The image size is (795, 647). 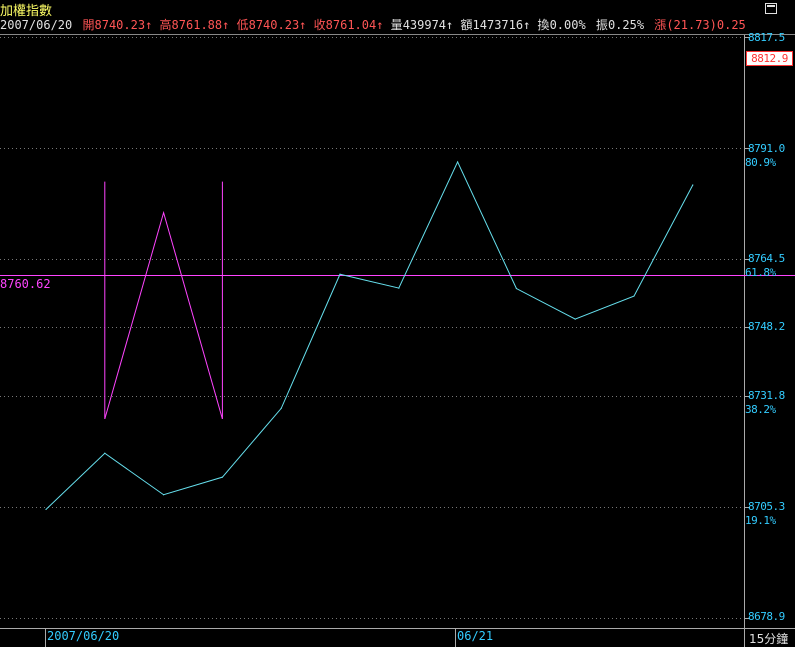 What do you see at coordinates (760, 272) in the screenshot?
I see `fib-level-label: 61.8%` at bounding box center [760, 272].